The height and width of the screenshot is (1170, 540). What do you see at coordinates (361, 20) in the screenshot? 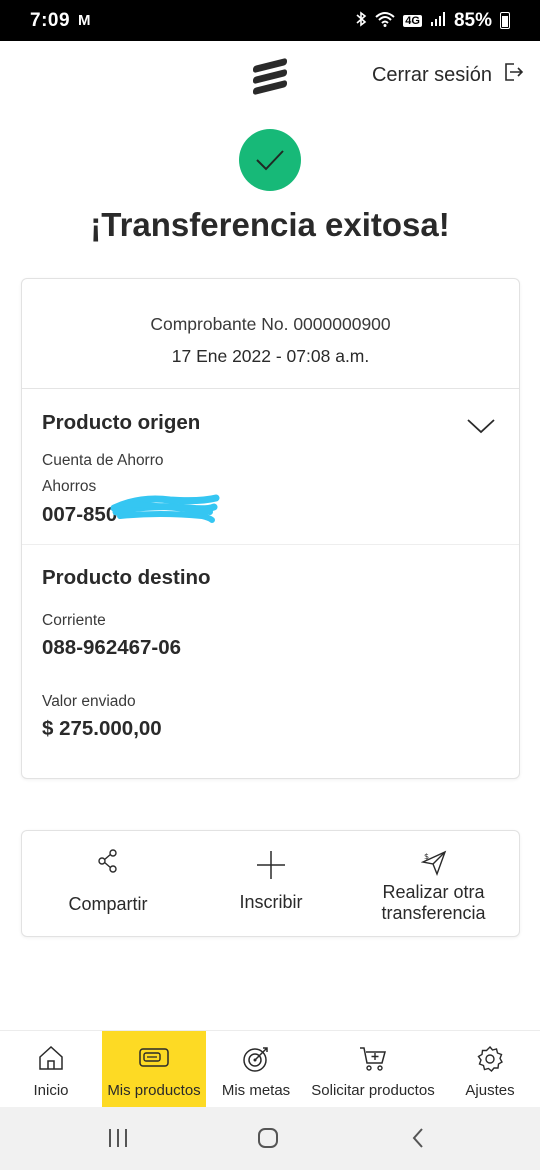
I see `bluetooth-icon` at bounding box center [361, 20].